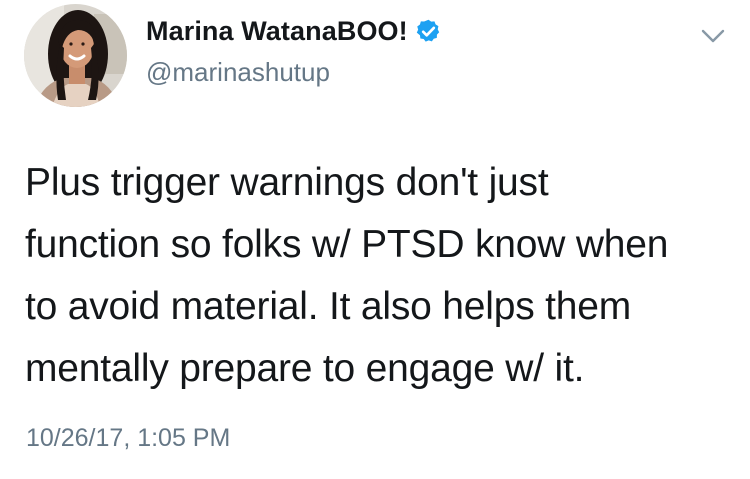 This screenshot has height=479, width=750. Describe the element at coordinates (238, 72) in the screenshot. I see `author-handle: @marinashutup` at that location.